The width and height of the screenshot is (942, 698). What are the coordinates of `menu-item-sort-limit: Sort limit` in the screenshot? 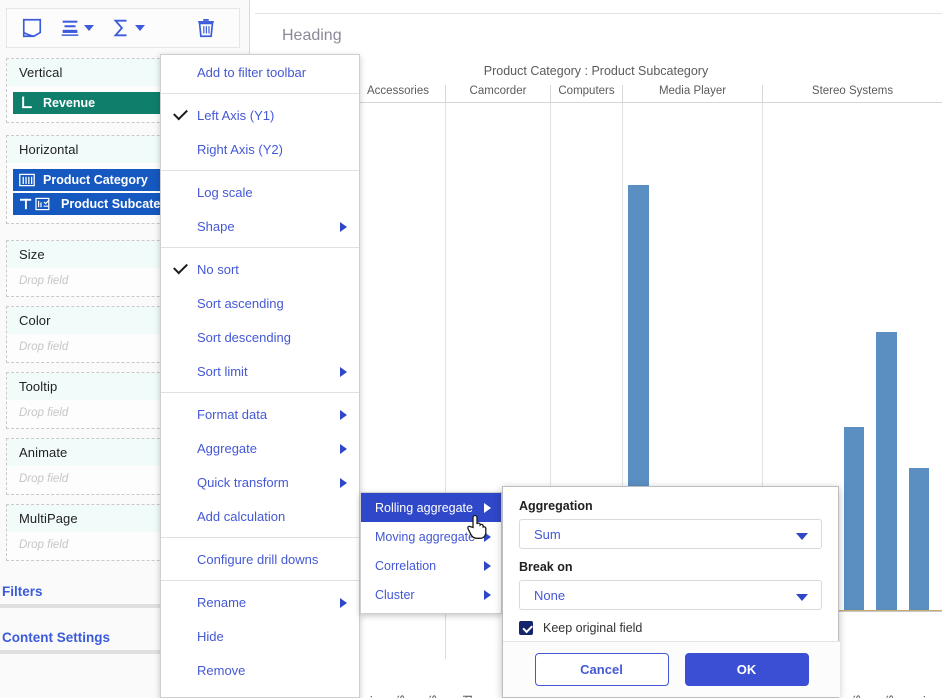 It's located at (260, 371).